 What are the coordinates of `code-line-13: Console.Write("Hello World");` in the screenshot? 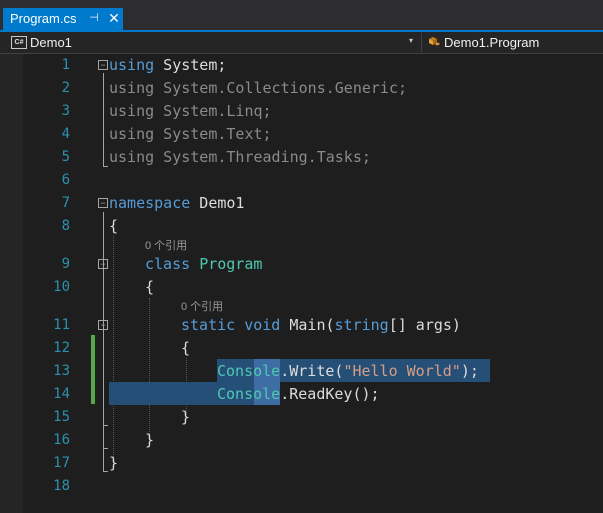 It's located at (348, 371).